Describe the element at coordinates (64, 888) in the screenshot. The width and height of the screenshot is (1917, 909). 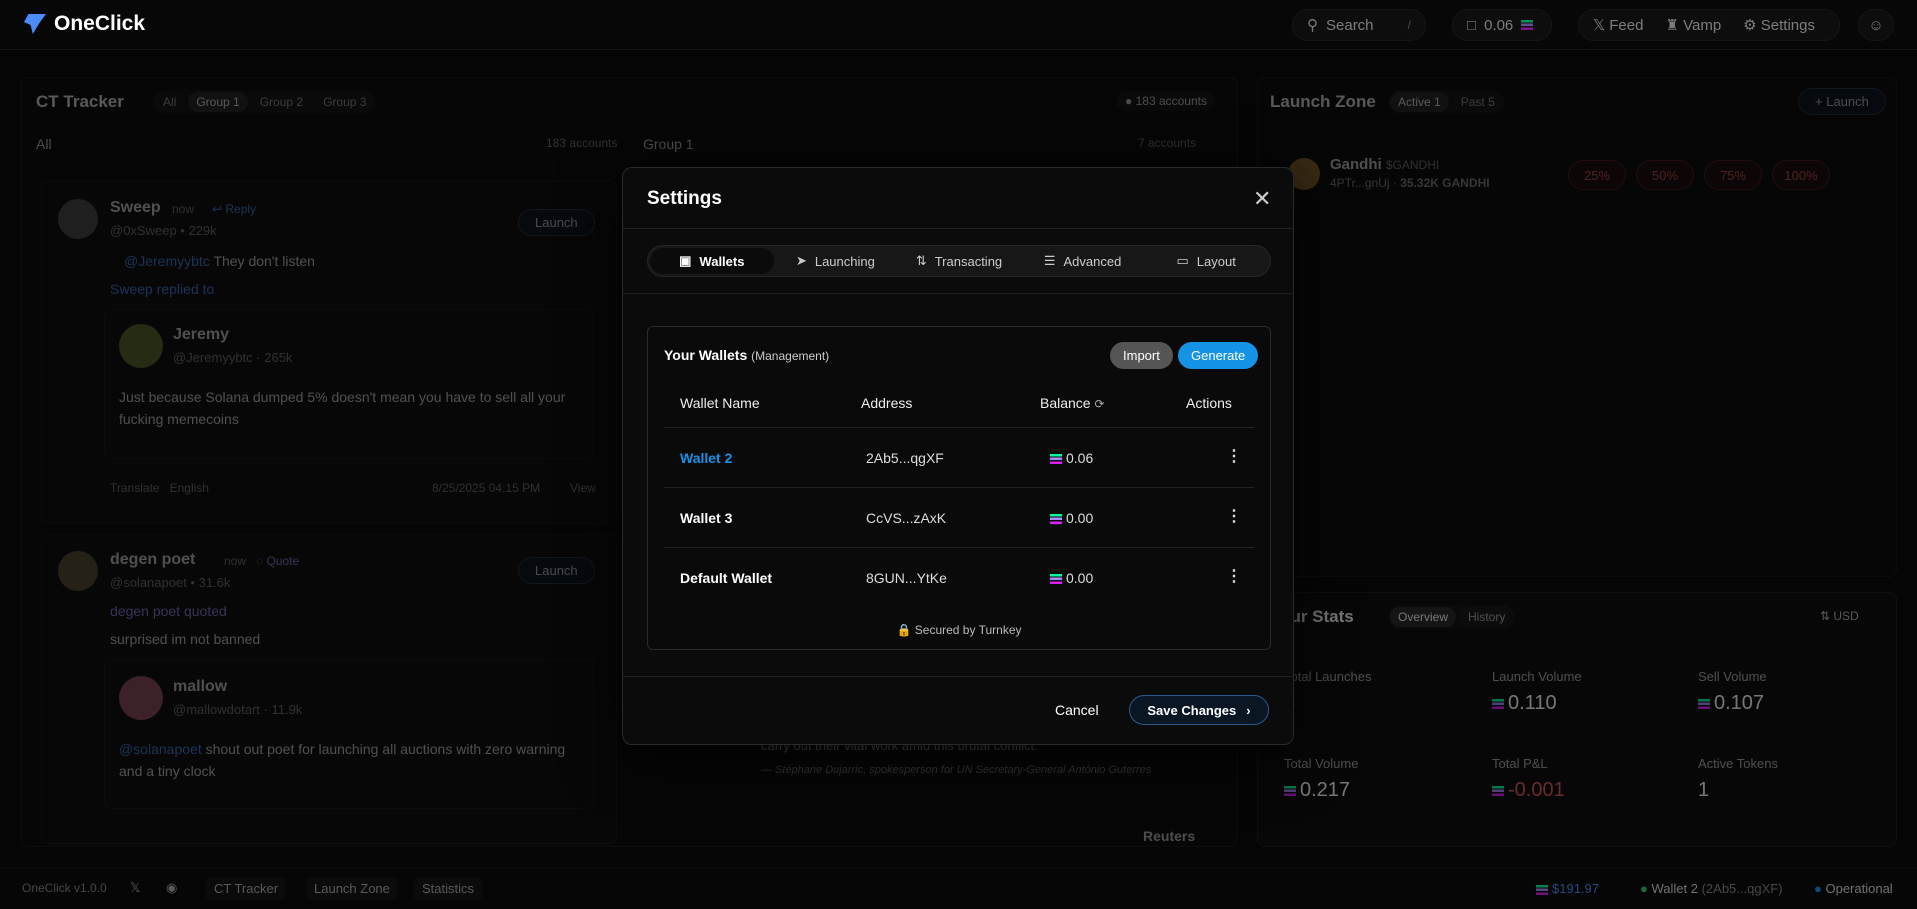
I see `app-version: OneClick v1.0.0` at that location.